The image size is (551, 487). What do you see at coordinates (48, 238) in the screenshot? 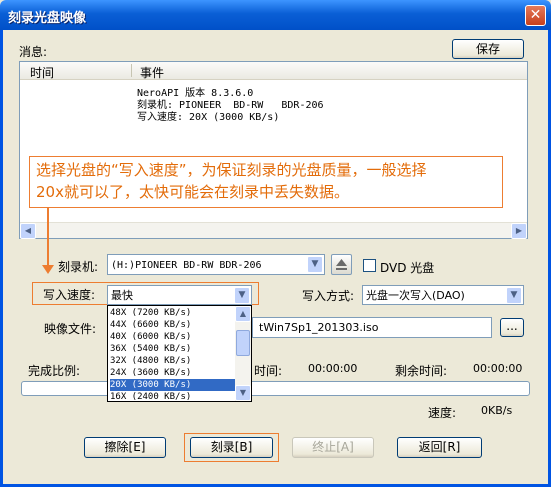
I see `callout-arrow-line` at bounding box center [48, 238].